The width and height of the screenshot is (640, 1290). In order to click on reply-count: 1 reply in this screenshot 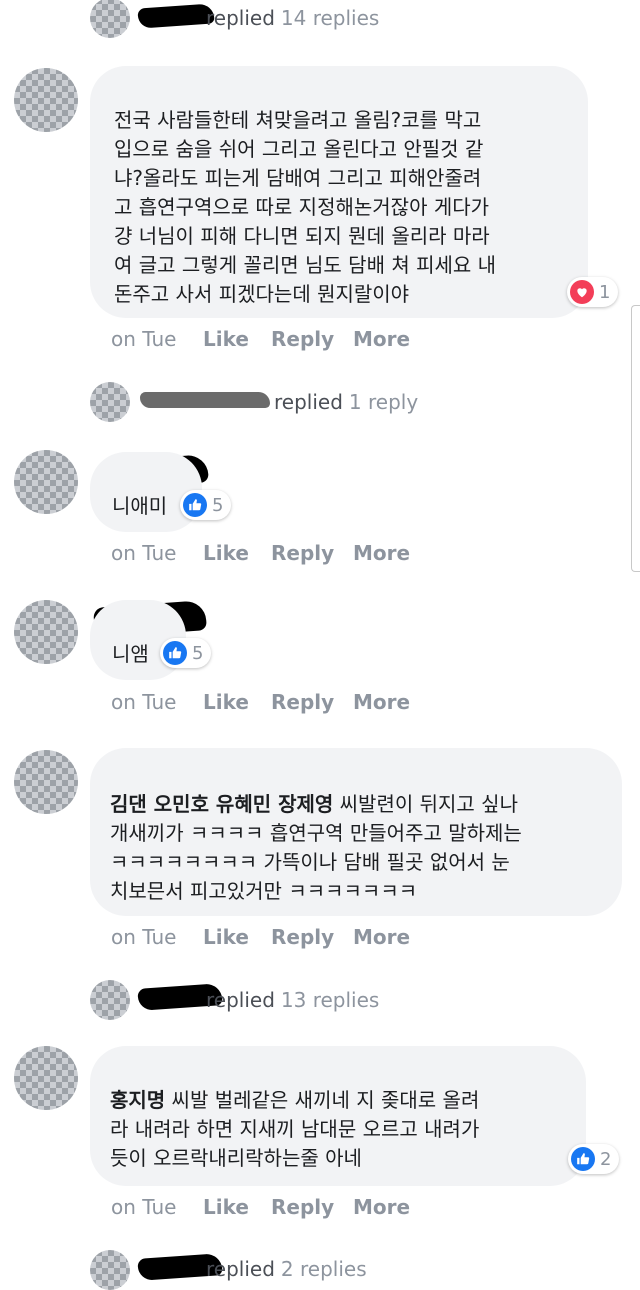, I will do `click(383, 402)`.